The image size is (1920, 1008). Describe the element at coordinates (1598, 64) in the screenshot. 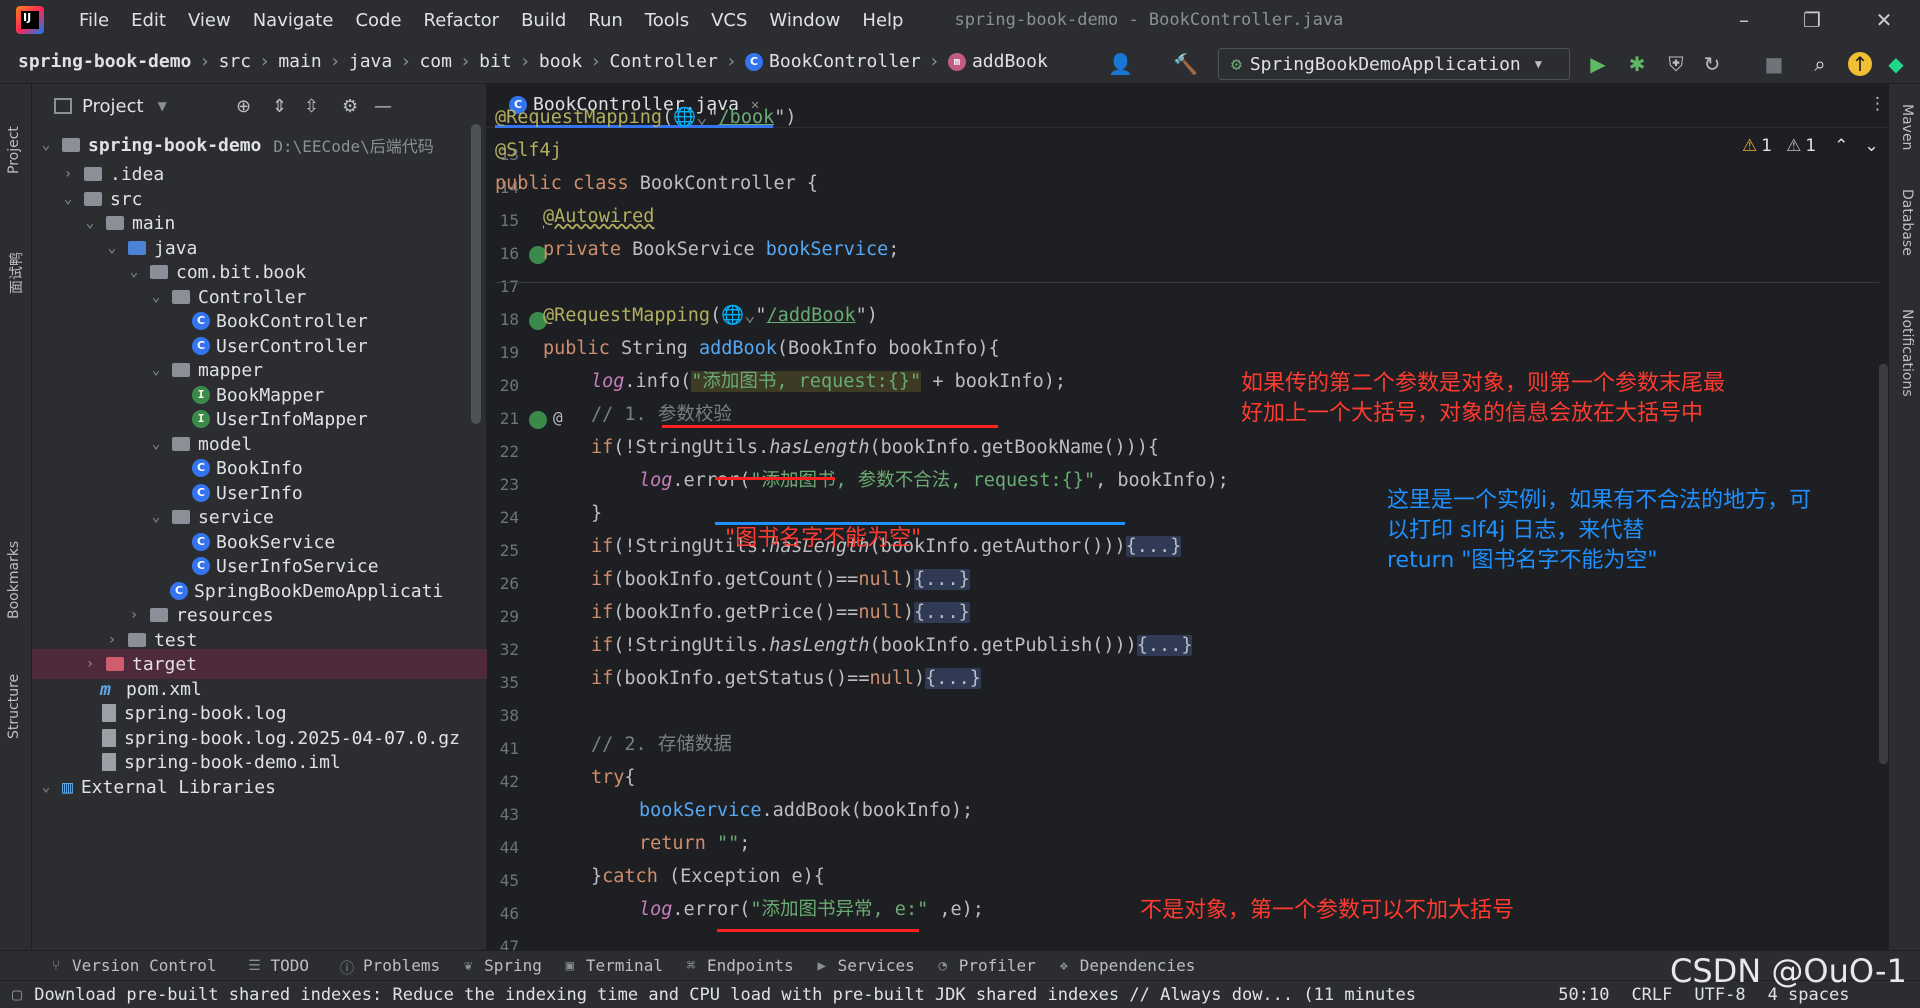

I see `run-icon: ▶` at that location.